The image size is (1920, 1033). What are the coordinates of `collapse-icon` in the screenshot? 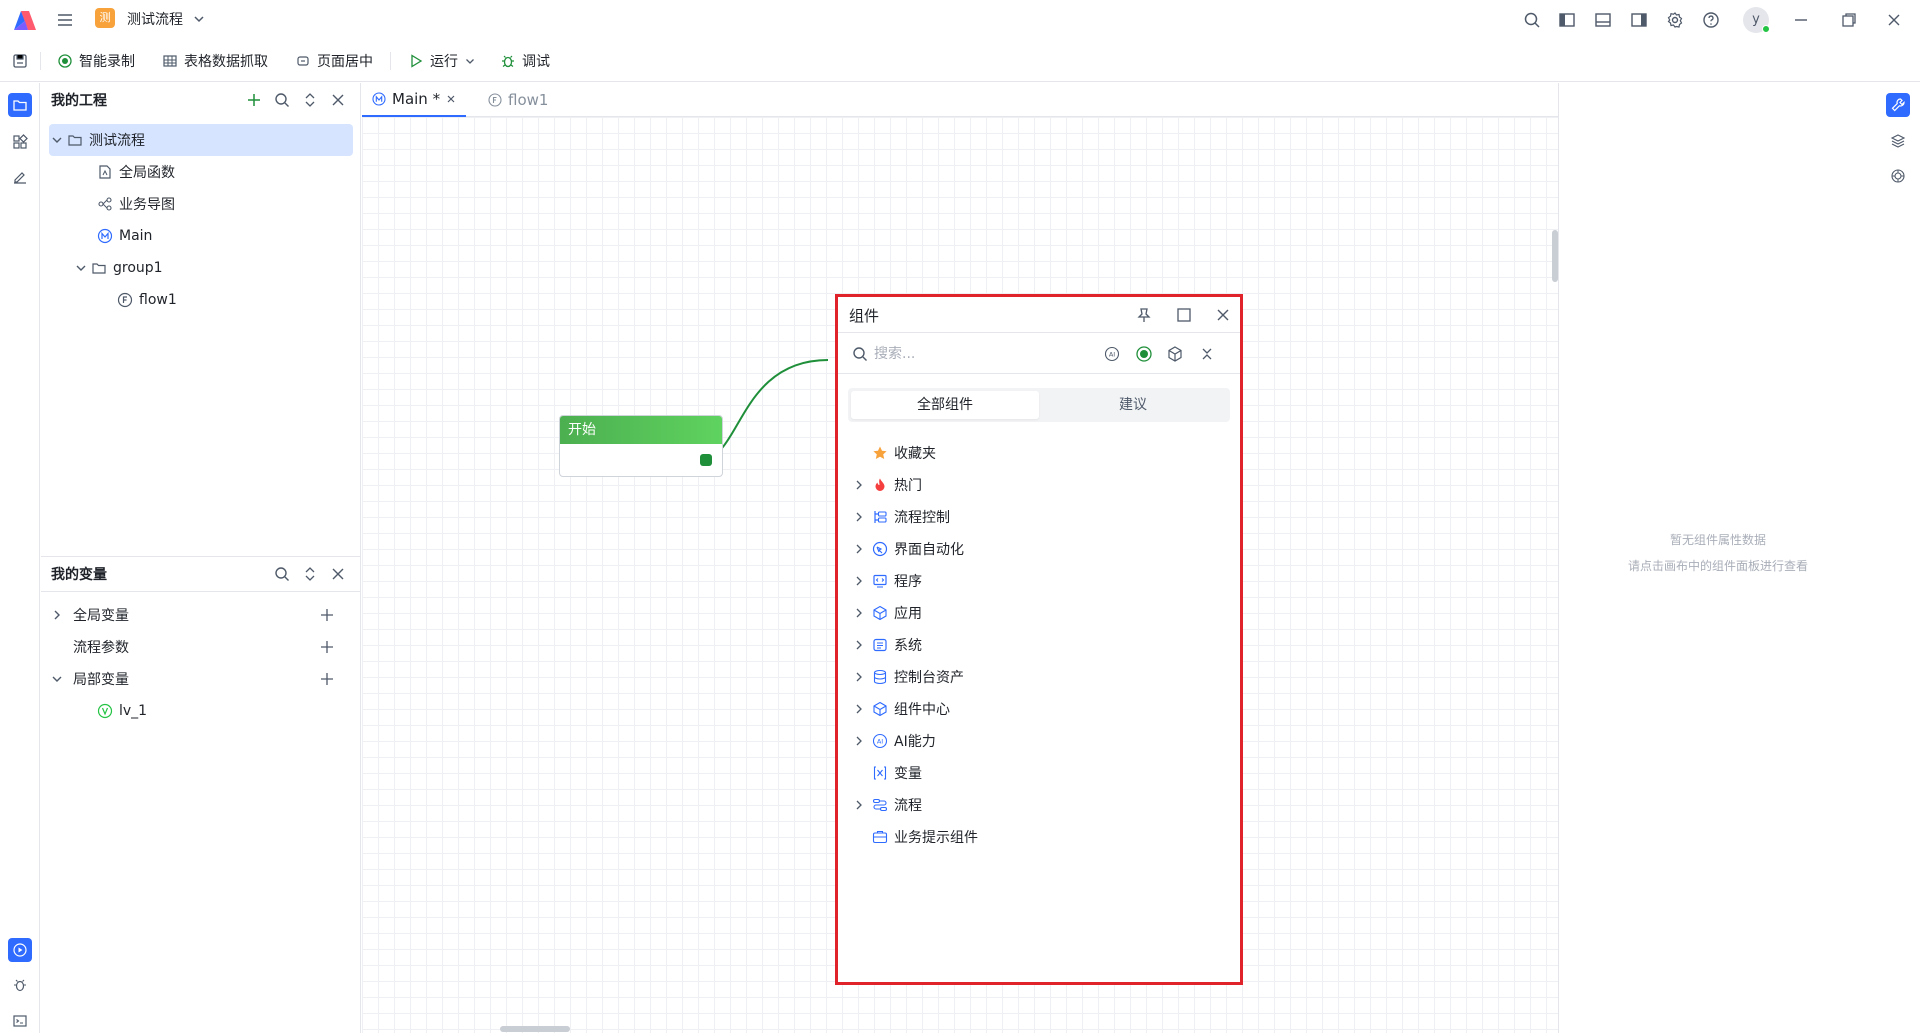 It's located at (1207, 354).